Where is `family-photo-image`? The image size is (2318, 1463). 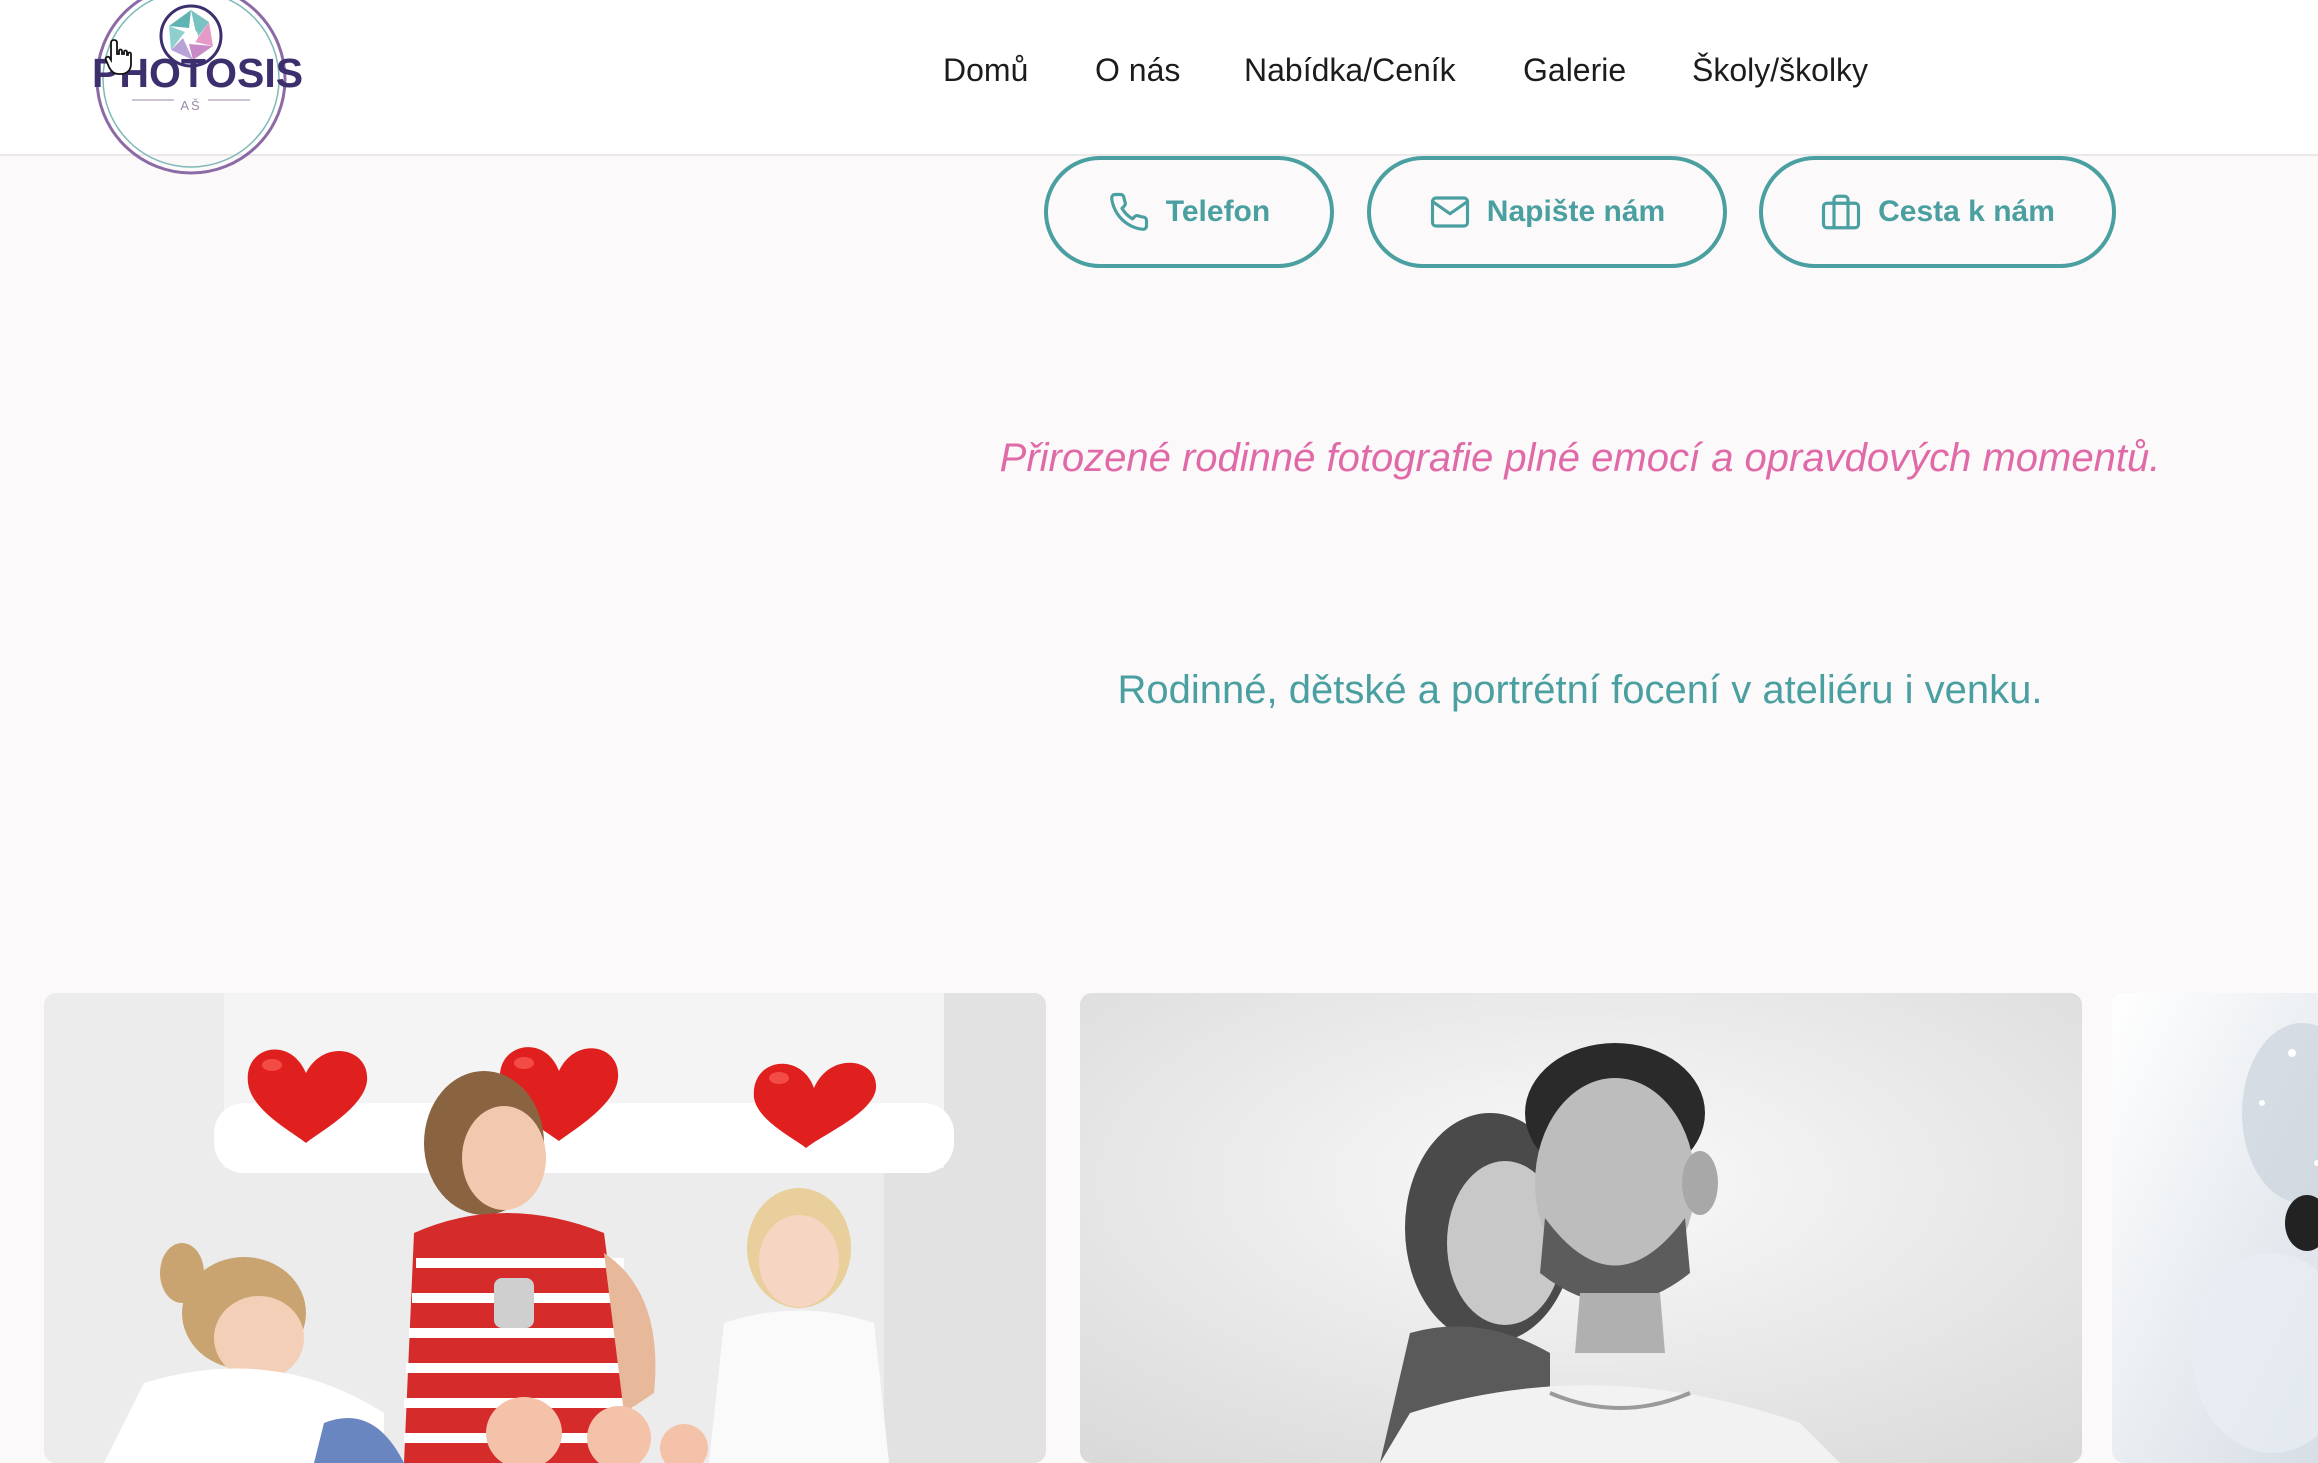
family-photo-image is located at coordinates (545, 1228).